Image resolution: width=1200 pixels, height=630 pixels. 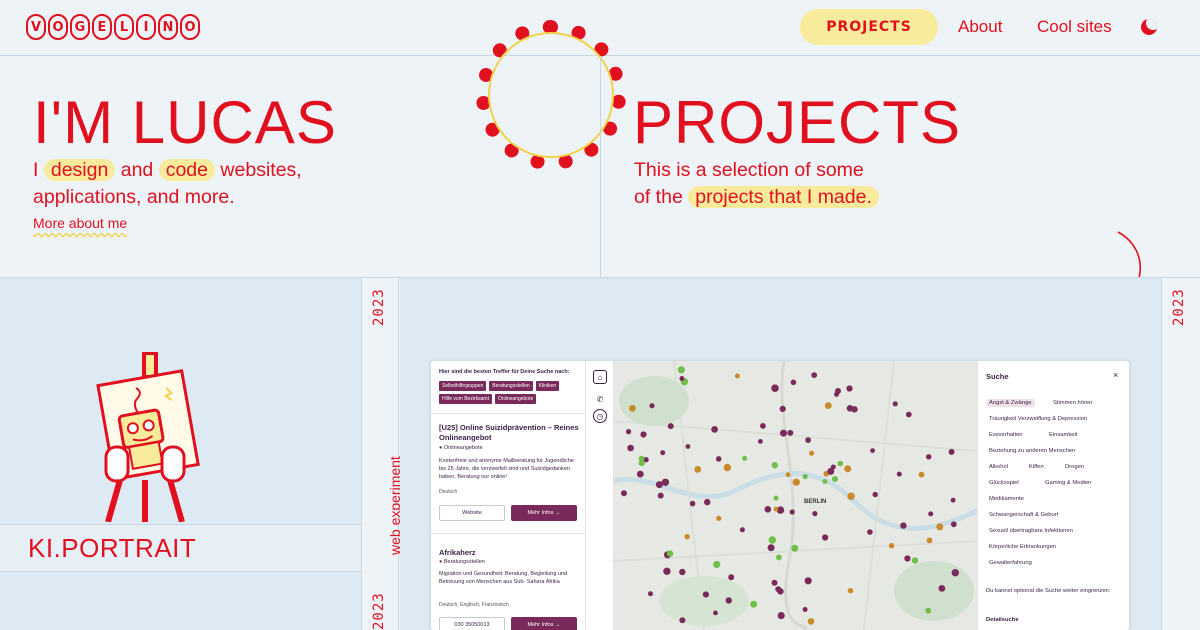 What do you see at coordinates (112, 548) in the screenshot?
I see `ki-portrait-title: KI.PORTRAIT` at bounding box center [112, 548].